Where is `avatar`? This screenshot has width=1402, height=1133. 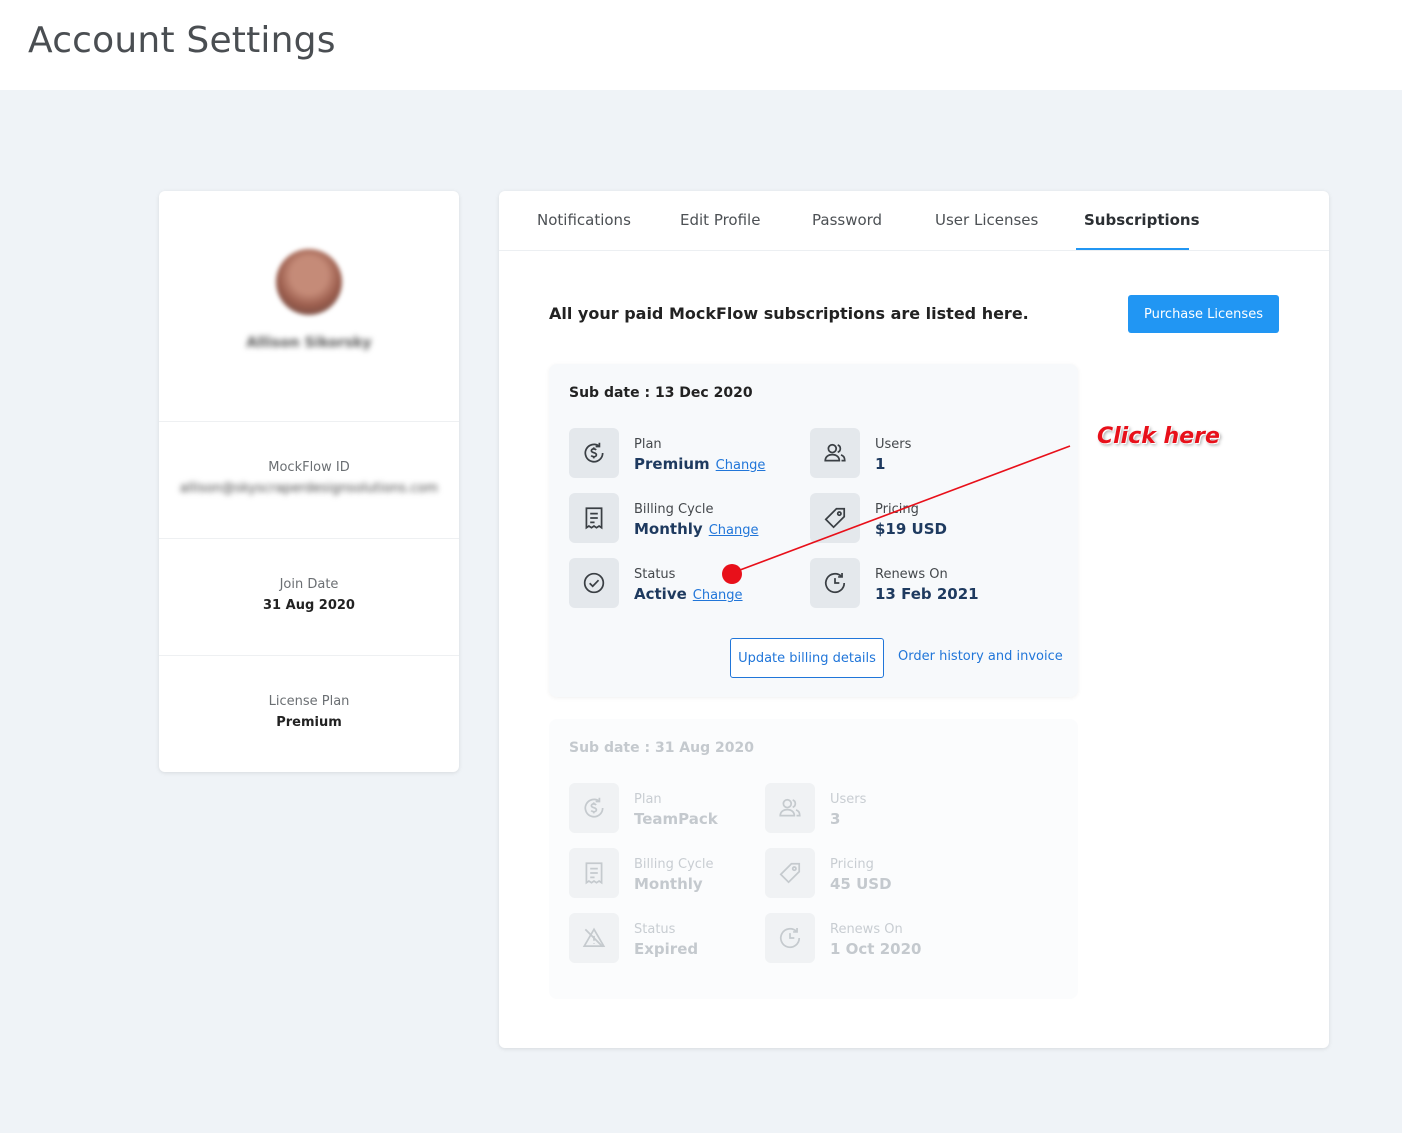 avatar is located at coordinates (309, 282).